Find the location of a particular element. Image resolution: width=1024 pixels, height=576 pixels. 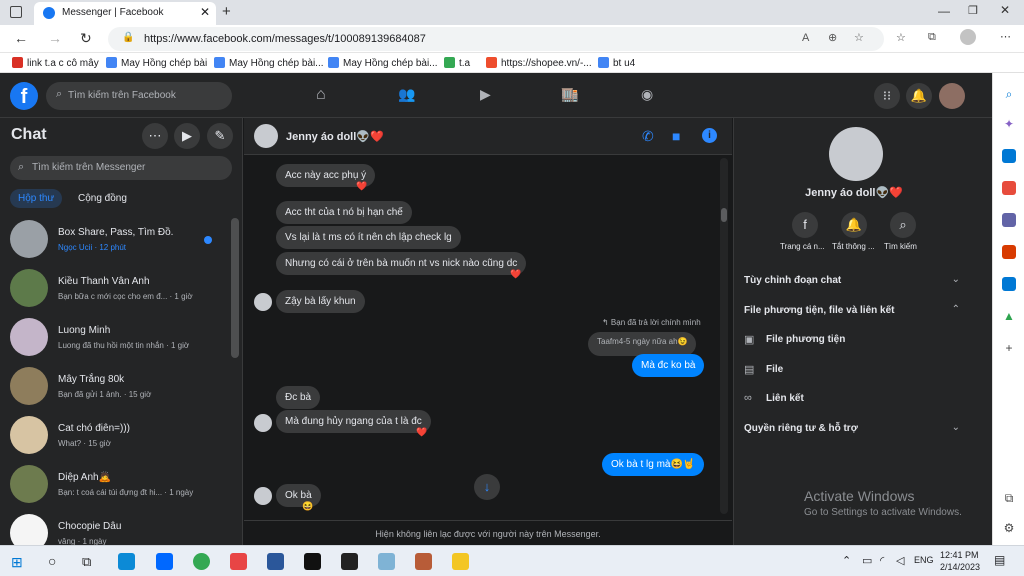

search-icon: ○ is located at coordinates (52, 561).